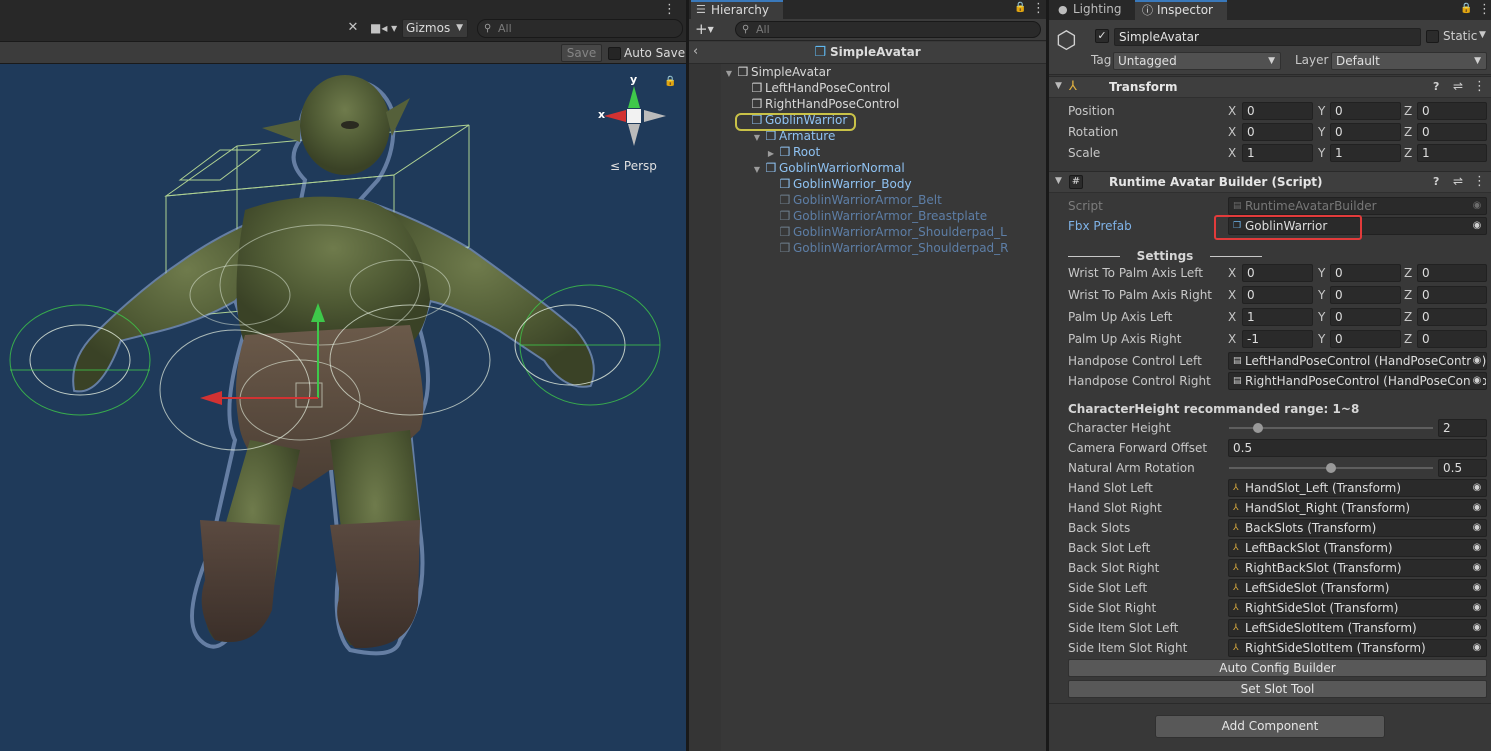 The height and width of the screenshot is (751, 1491). Describe the element at coordinates (1197, 61) in the screenshot. I see `tag-dropdown: Untagged ▼` at that location.